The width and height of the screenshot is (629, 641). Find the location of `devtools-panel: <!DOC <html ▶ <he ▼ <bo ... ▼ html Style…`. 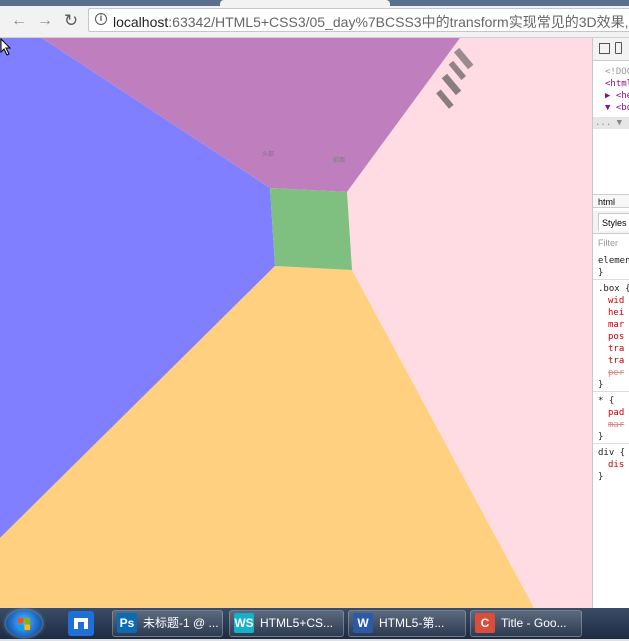

devtools-panel: <!DOC <html ▶ <he ▼ <bo ... ▼ html Style… is located at coordinates (610, 323).